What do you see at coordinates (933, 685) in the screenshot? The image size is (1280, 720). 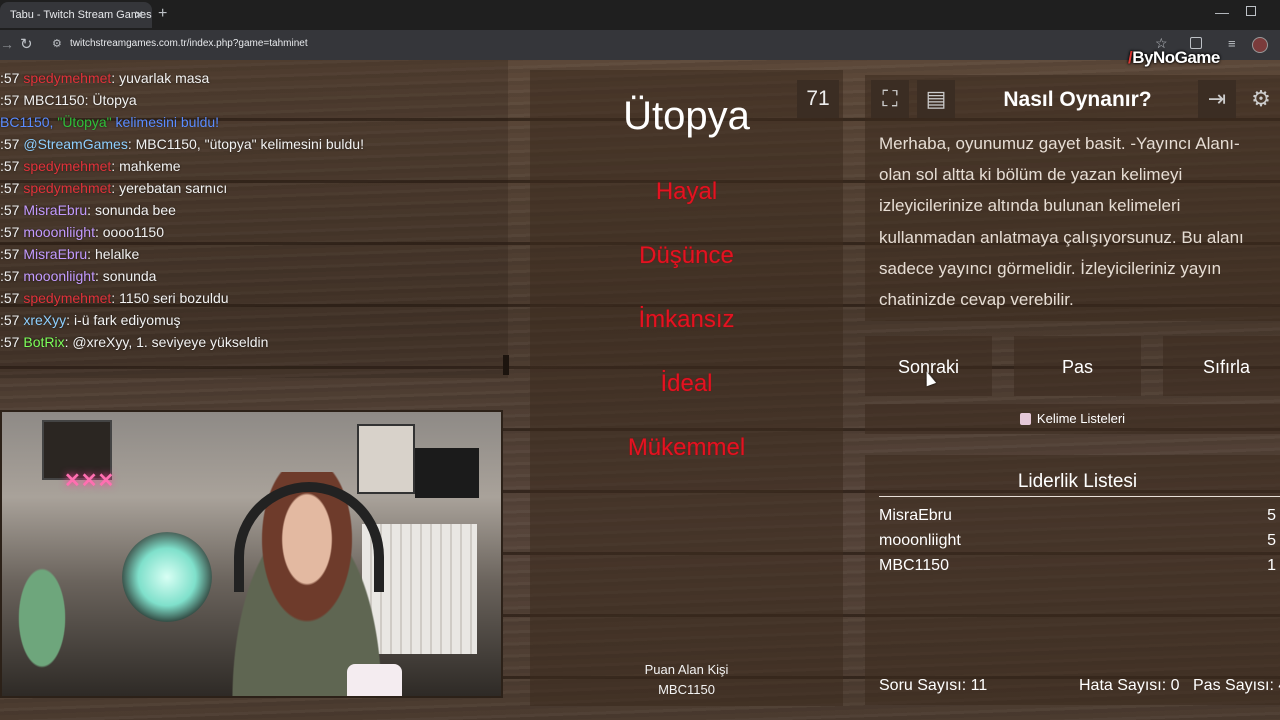 I see `question-count: Soru Sayısı: 11` at bounding box center [933, 685].